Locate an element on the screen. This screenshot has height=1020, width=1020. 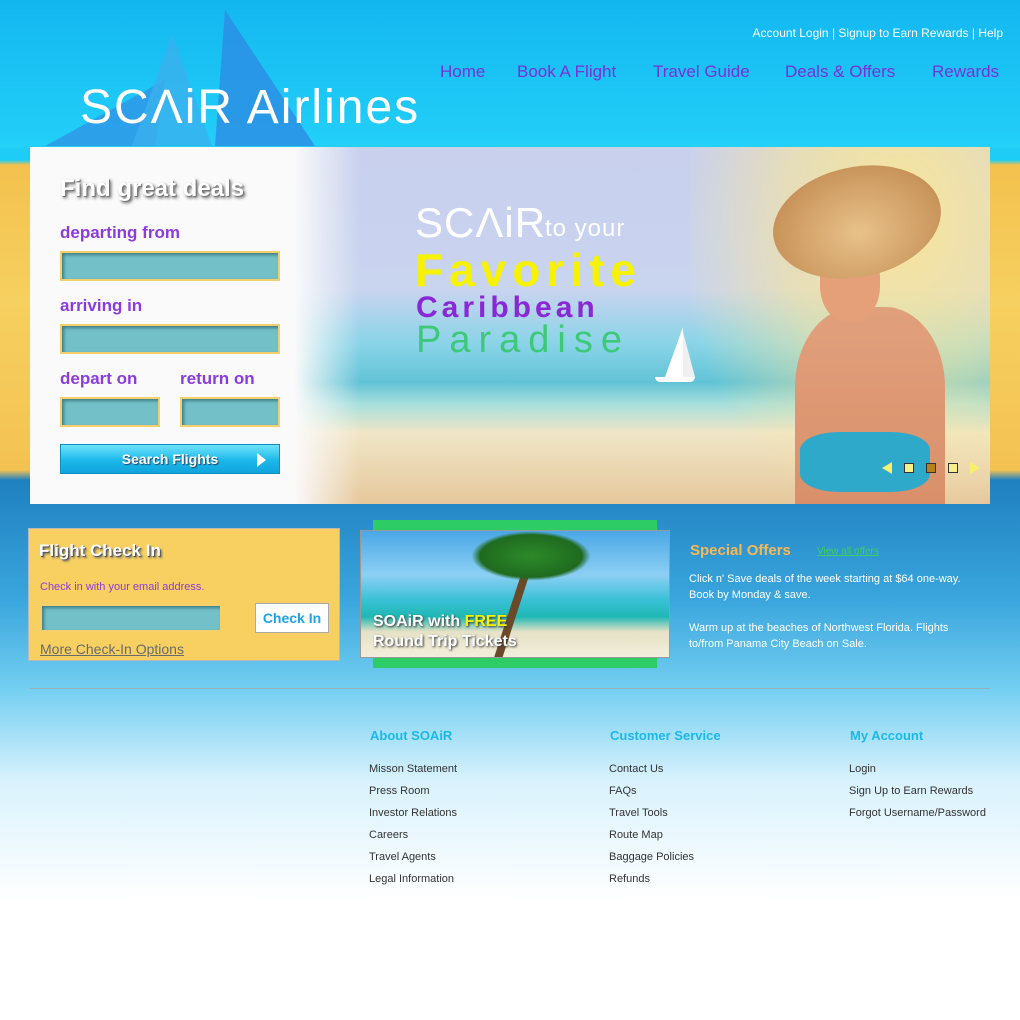
free-highlight: FREE is located at coordinates (486, 621).